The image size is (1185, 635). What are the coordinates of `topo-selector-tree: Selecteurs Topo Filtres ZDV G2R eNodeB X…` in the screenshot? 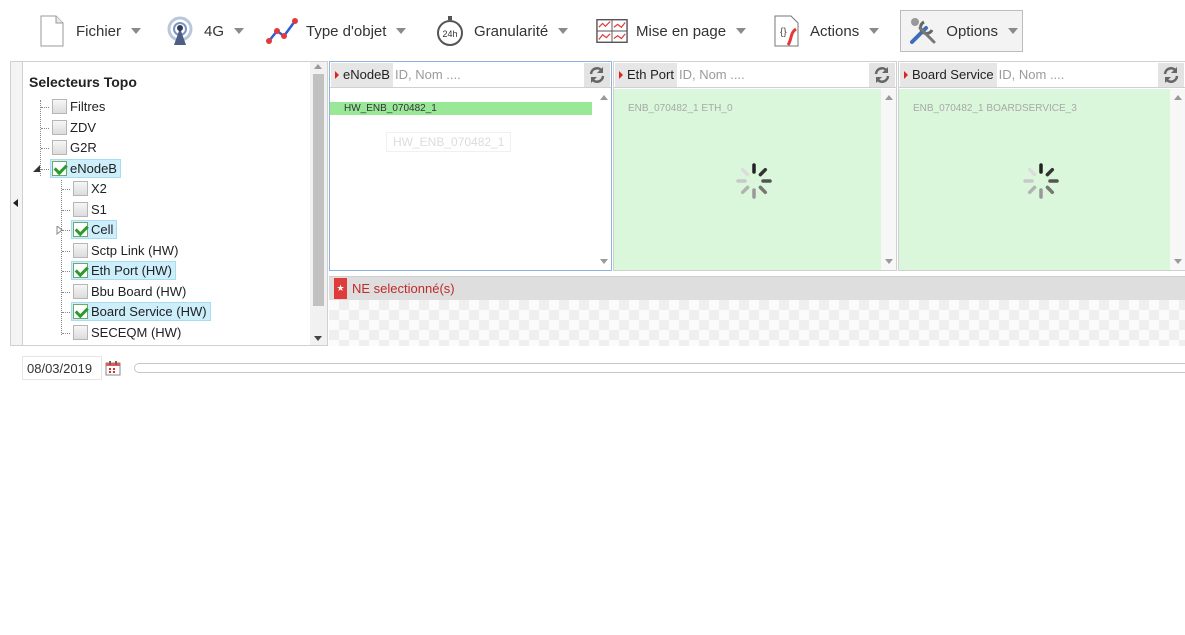 It's located at (175, 203).